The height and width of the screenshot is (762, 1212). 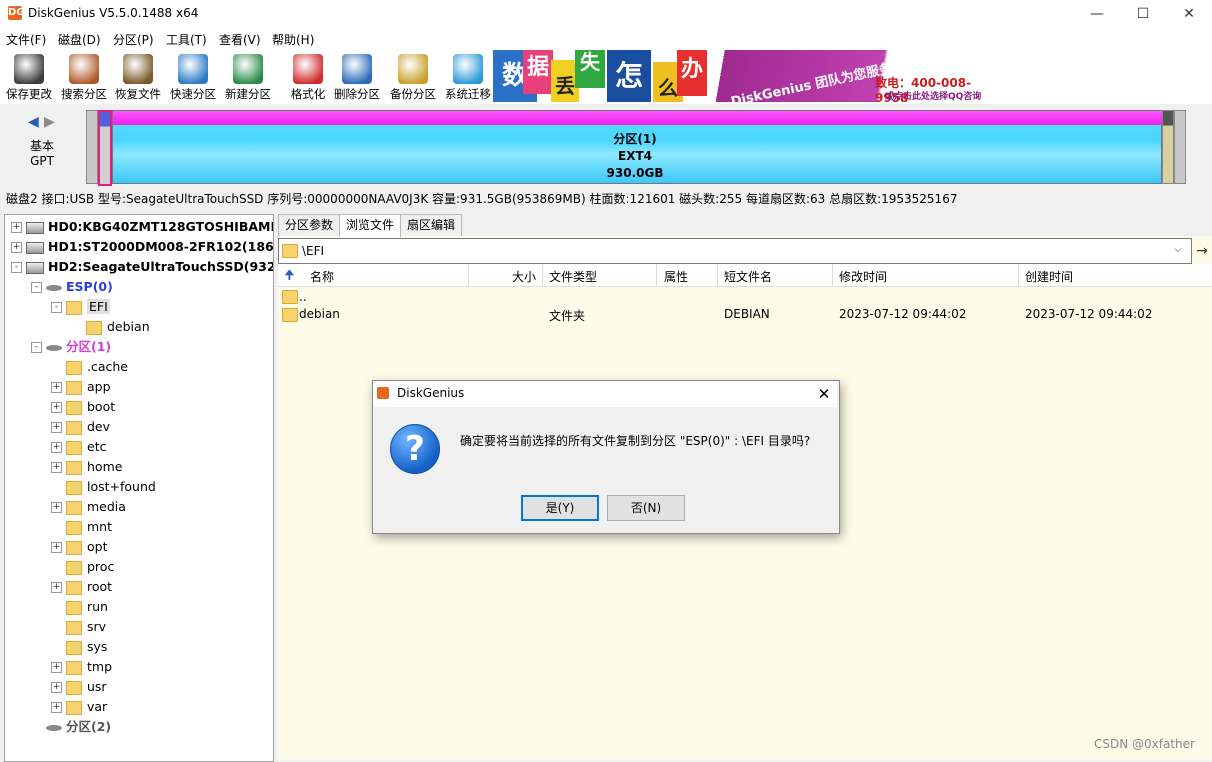 What do you see at coordinates (84, 78) in the screenshot?
I see `toolbar-button-1: 搜索分区` at bounding box center [84, 78].